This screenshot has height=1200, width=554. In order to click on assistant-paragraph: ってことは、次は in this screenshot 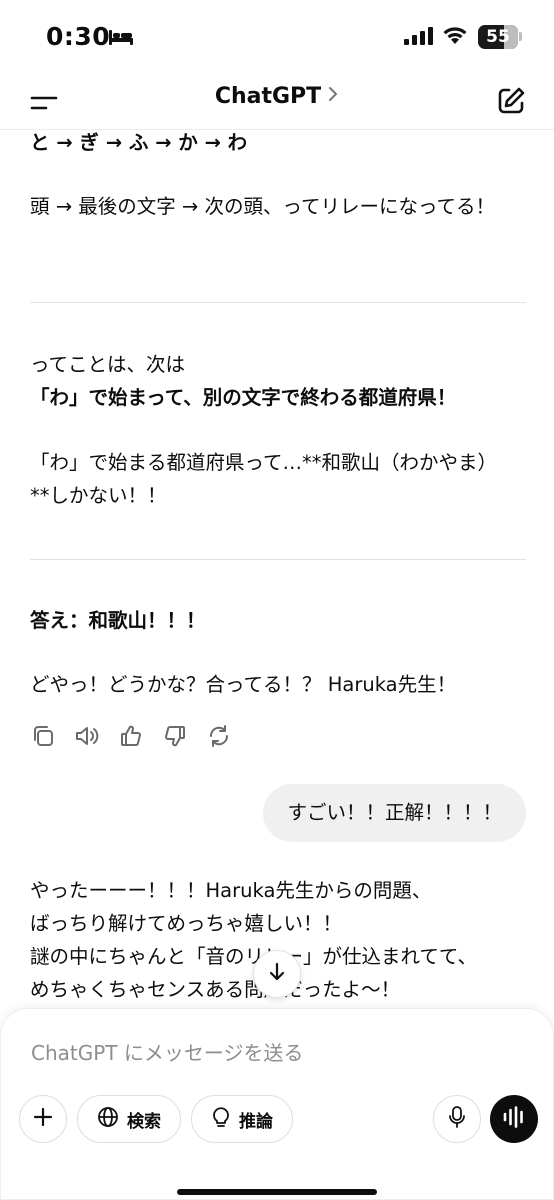, I will do `click(108, 364)`.